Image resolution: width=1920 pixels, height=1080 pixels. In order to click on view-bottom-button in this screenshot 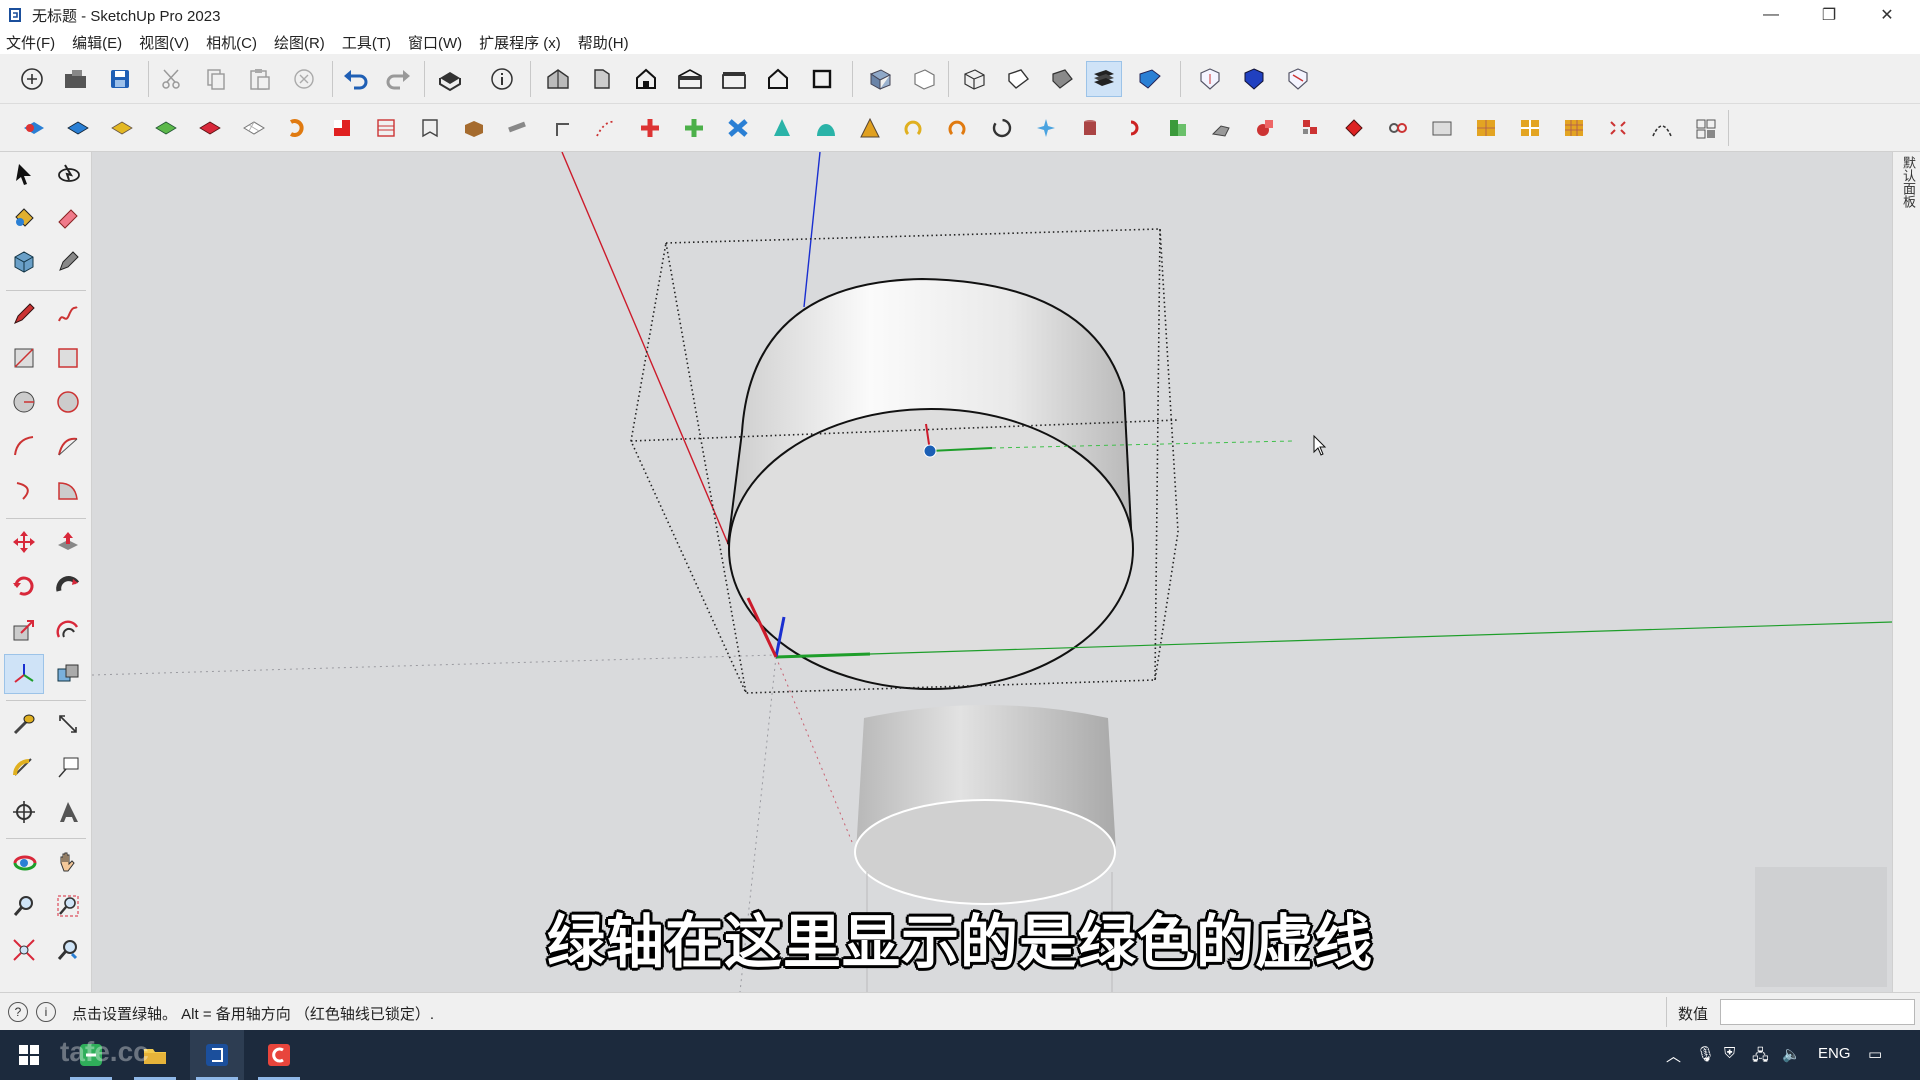, I will do `click(822, 79)`.